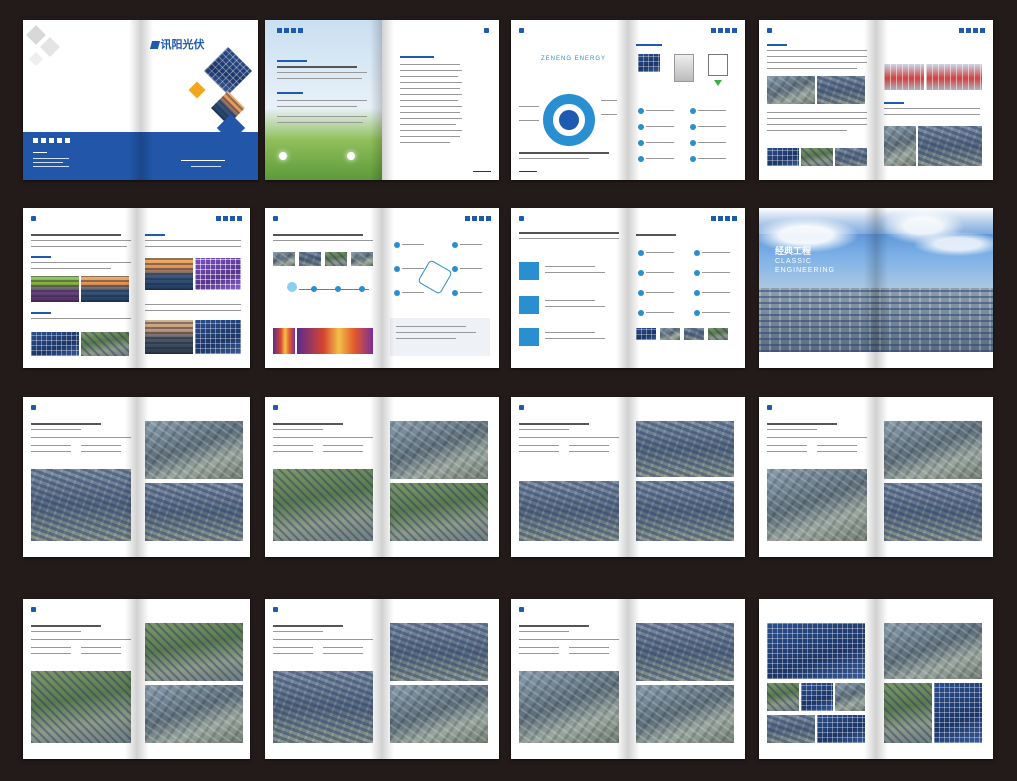 Image resolution: width=1017 pixels, height=781 pixels. I want to click on brochure-spread-classic: 经典工程 CLASSIC ENGINEERING, so click(876, 288).